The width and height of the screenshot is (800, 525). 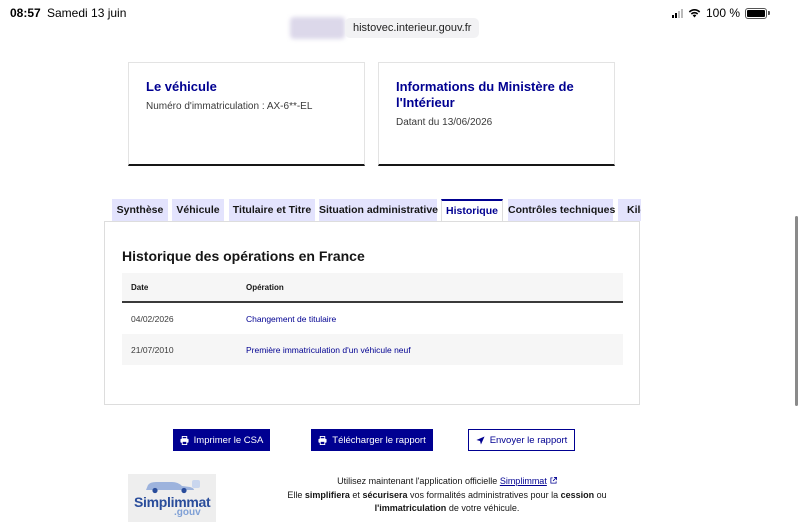 What do you see at coordinates (87, 13) in the screenshot?
I see `status-date: Samedi 13 juin` at bounding box center [87, 13].